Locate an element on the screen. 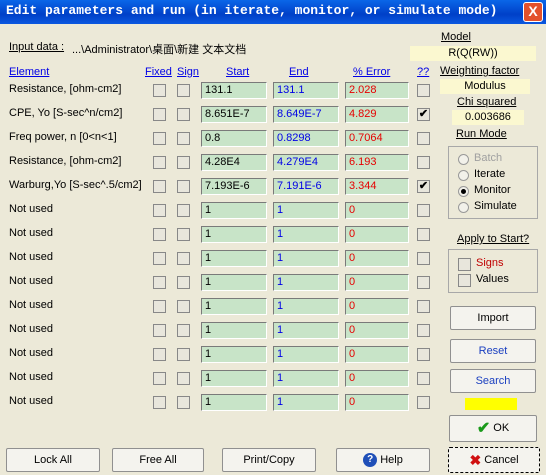 Image resolution: width=546 pixels, height=475 pixels. error-field: 0 is located at coordinates (377, 402).